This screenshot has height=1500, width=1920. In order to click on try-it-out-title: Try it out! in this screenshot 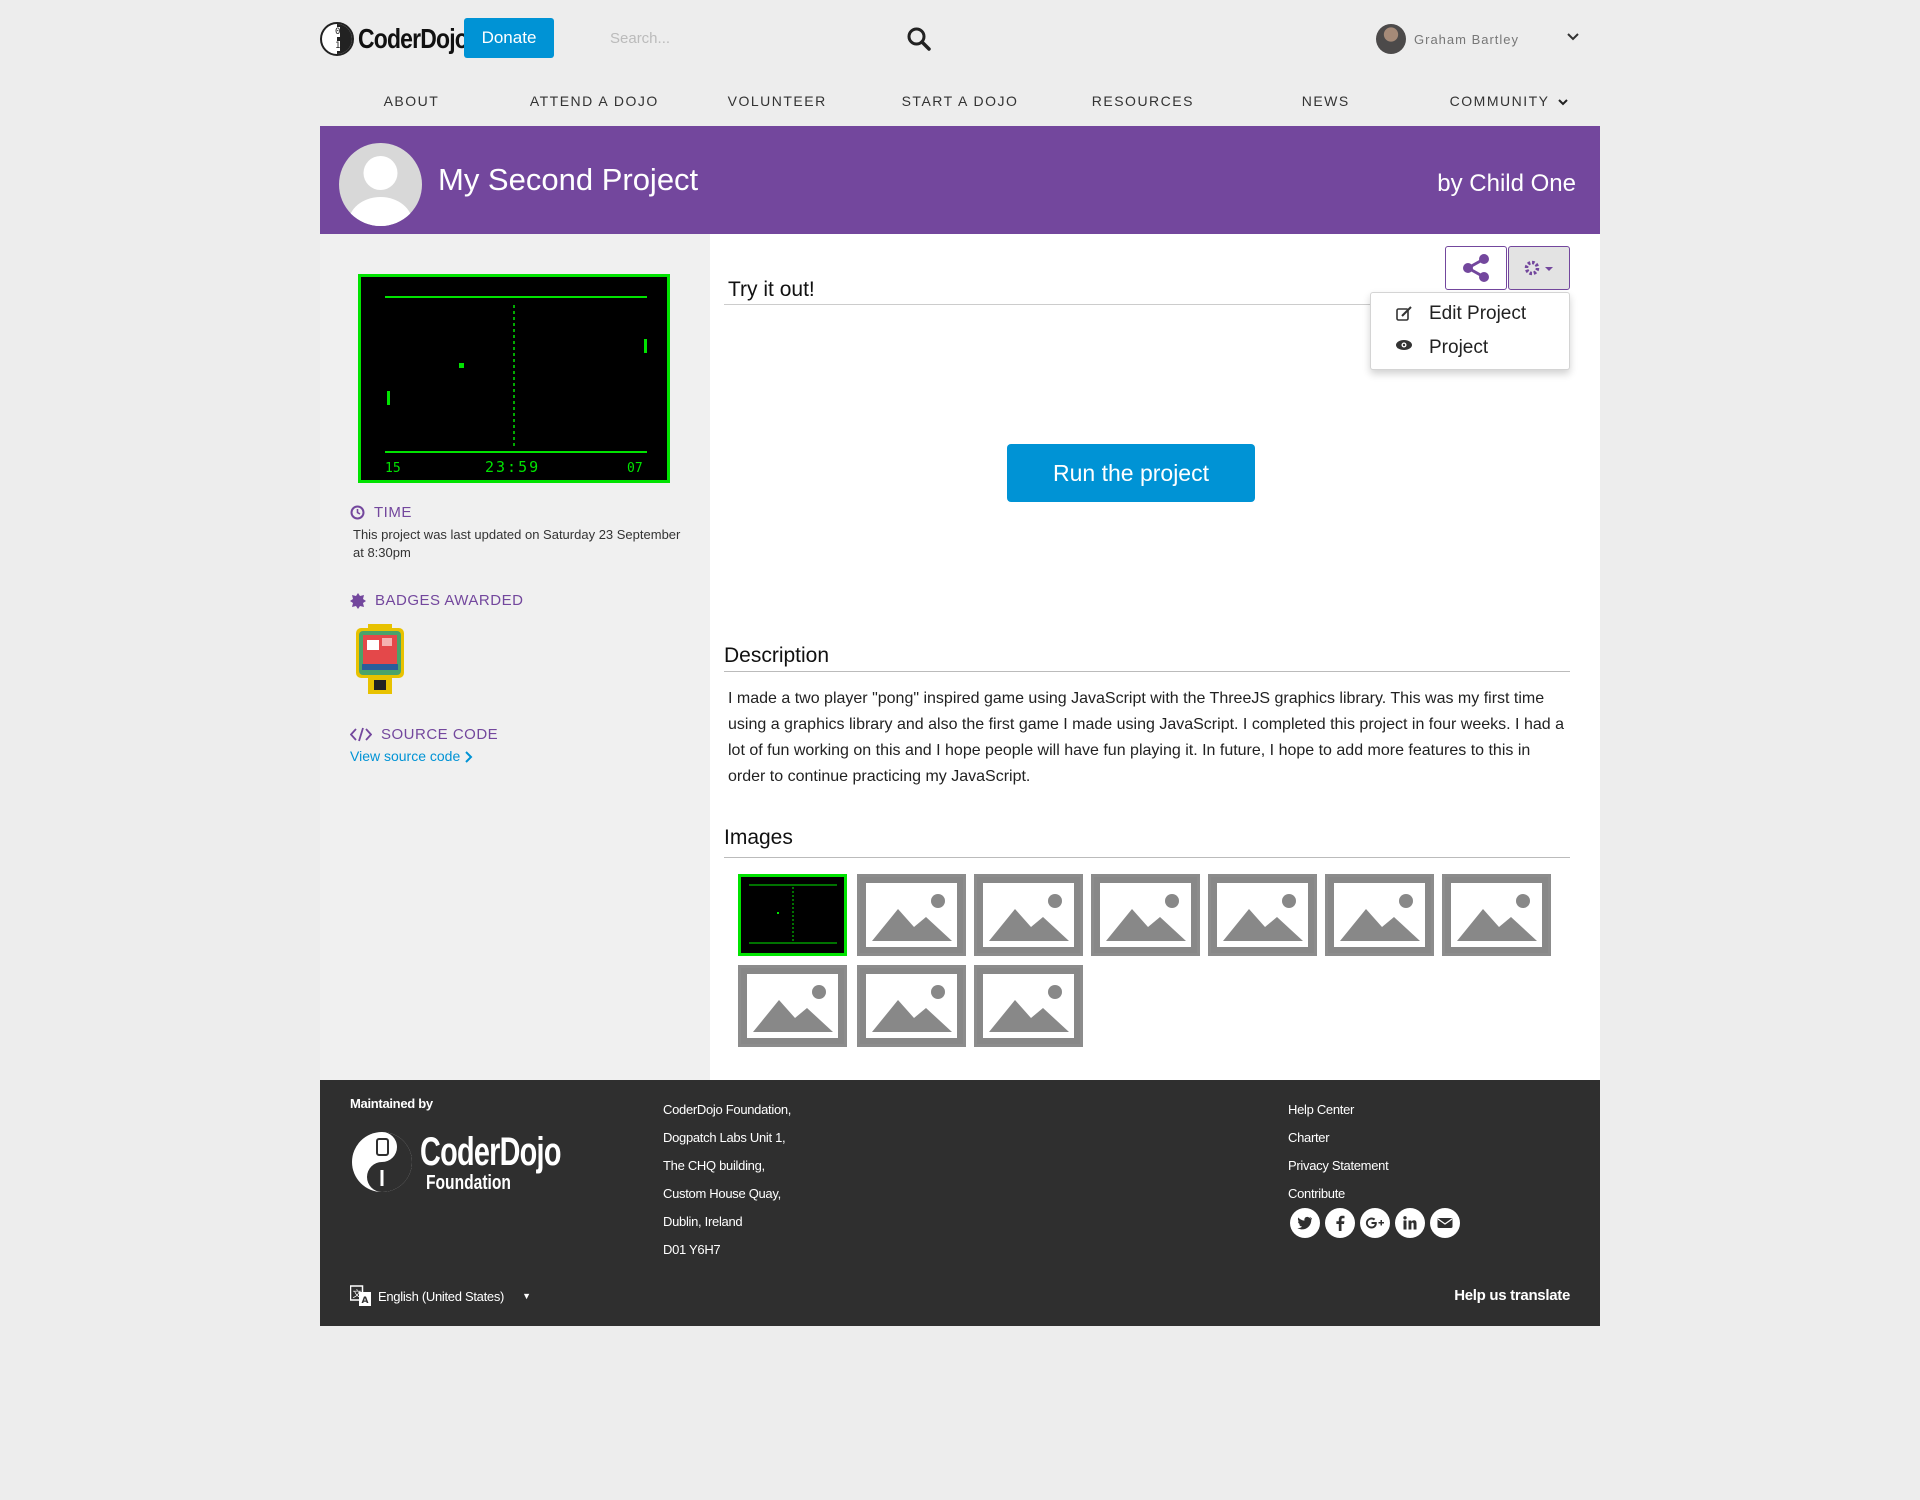, I will do `click(771, 289)`.